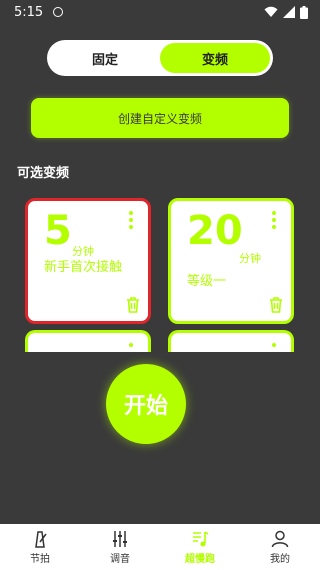 Image resolution: width=320 pixels, height=570 pixels. What do you see at coordinates (160, 118) in the screenshot?
I see `create-custom-button: 创建自定义变频` at bounding box center [160, 118].